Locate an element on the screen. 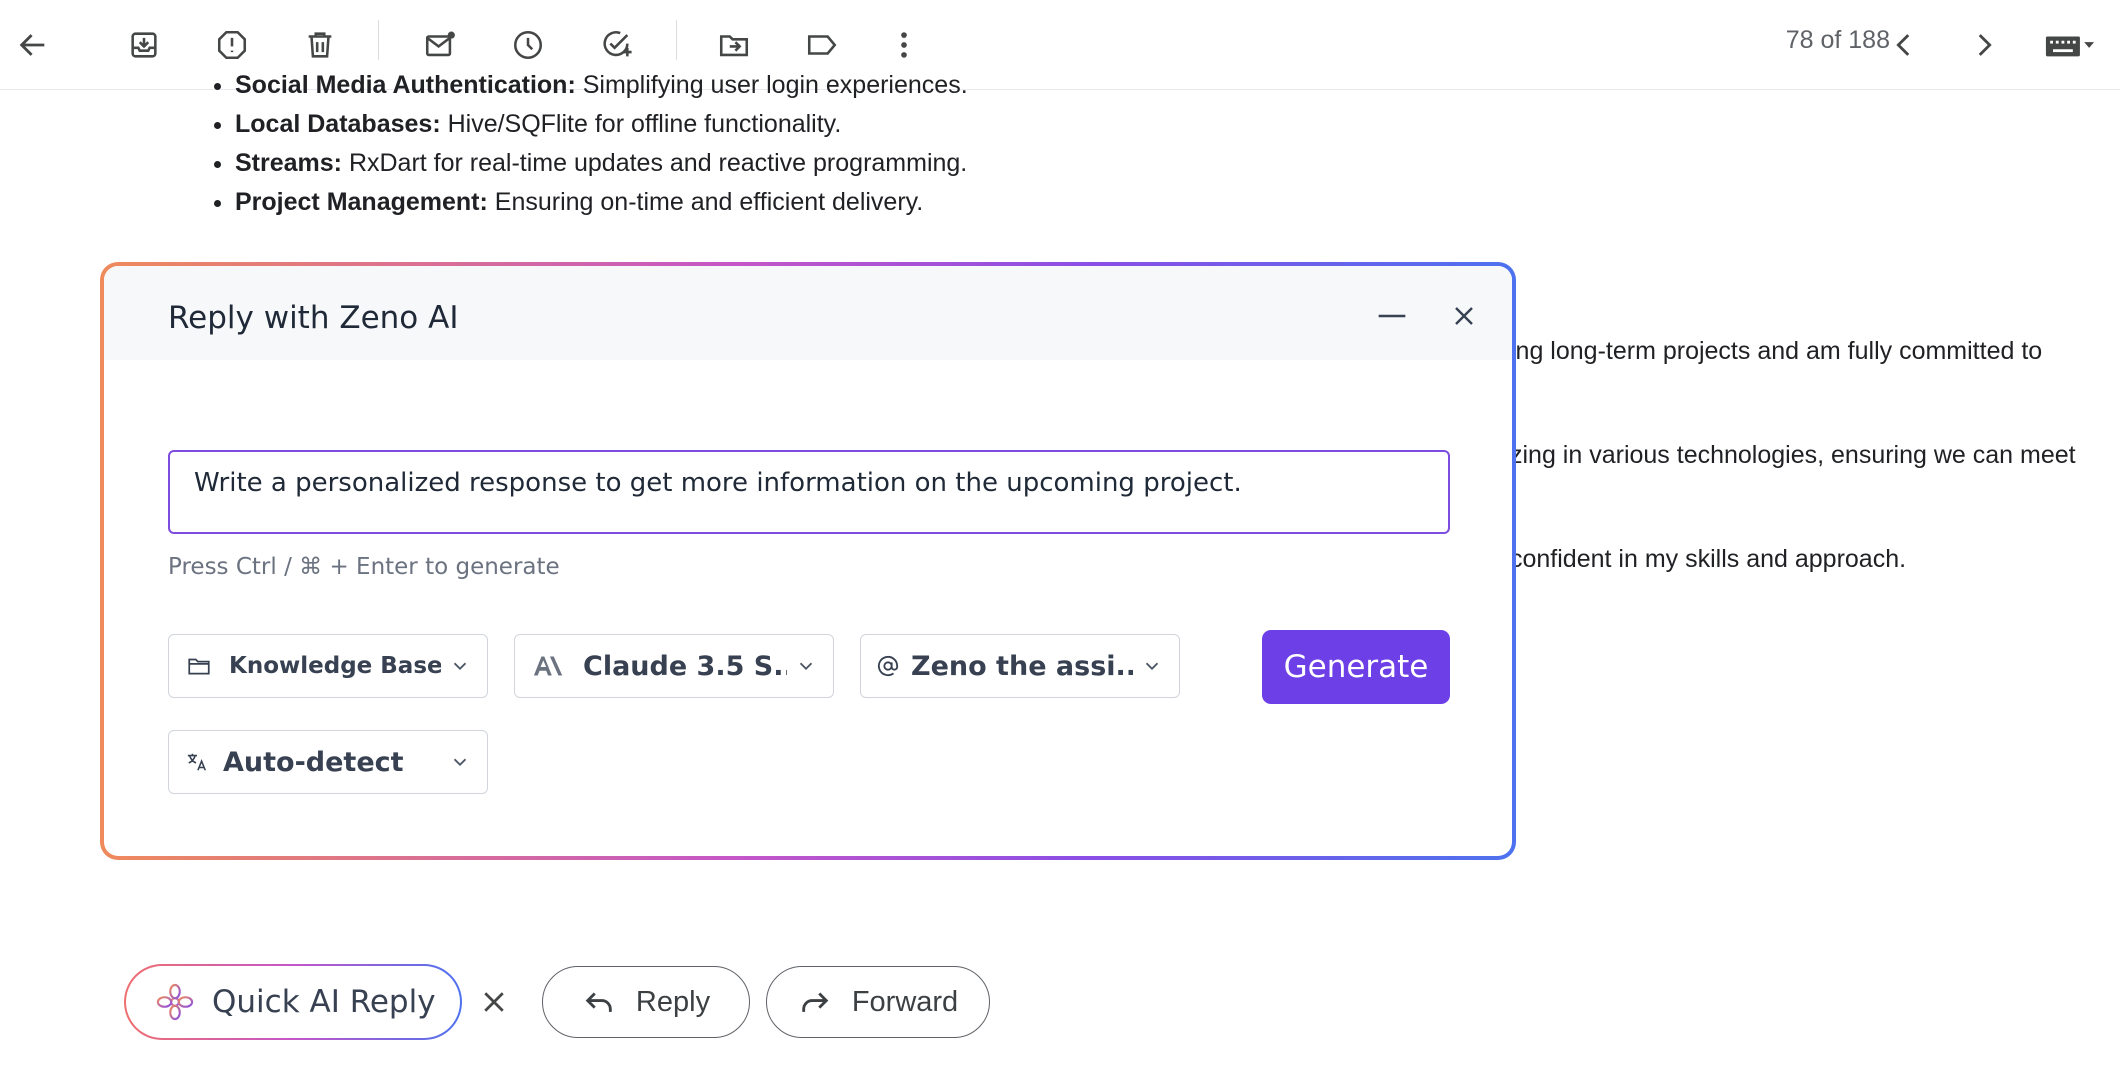 The image size is (2120, 1088). forward-label: Forward is located at coordinates (905, 1001).